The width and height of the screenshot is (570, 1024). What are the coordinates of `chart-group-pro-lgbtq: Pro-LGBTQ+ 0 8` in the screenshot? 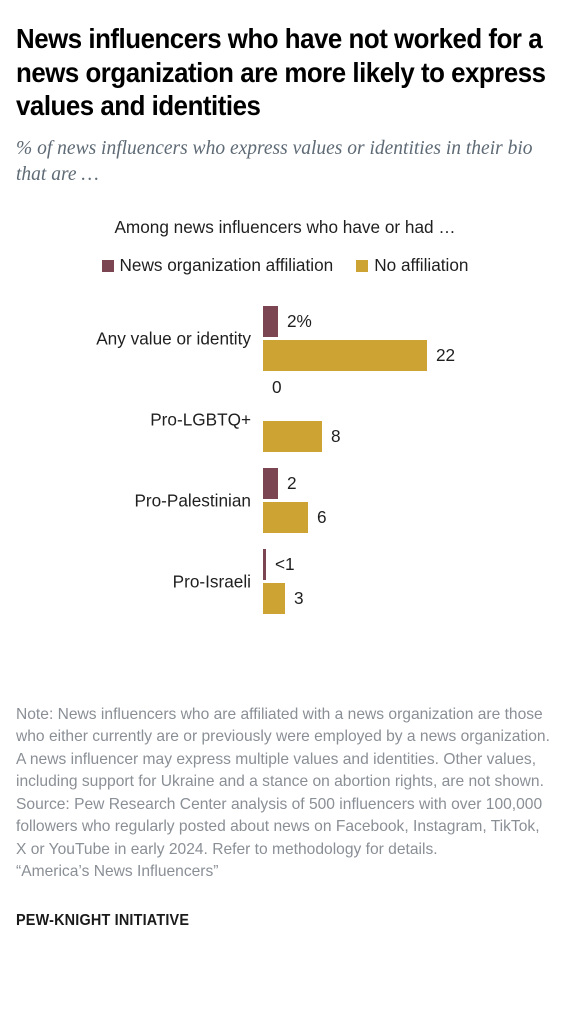 It's located at (285, 418).